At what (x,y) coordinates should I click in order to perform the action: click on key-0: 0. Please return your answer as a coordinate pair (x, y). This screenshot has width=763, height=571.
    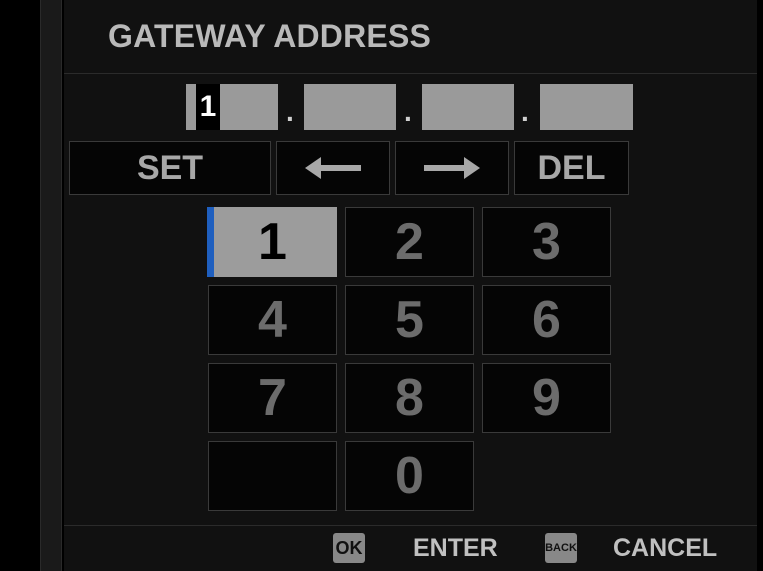
    Looking at the image, I should click on (409, 476).